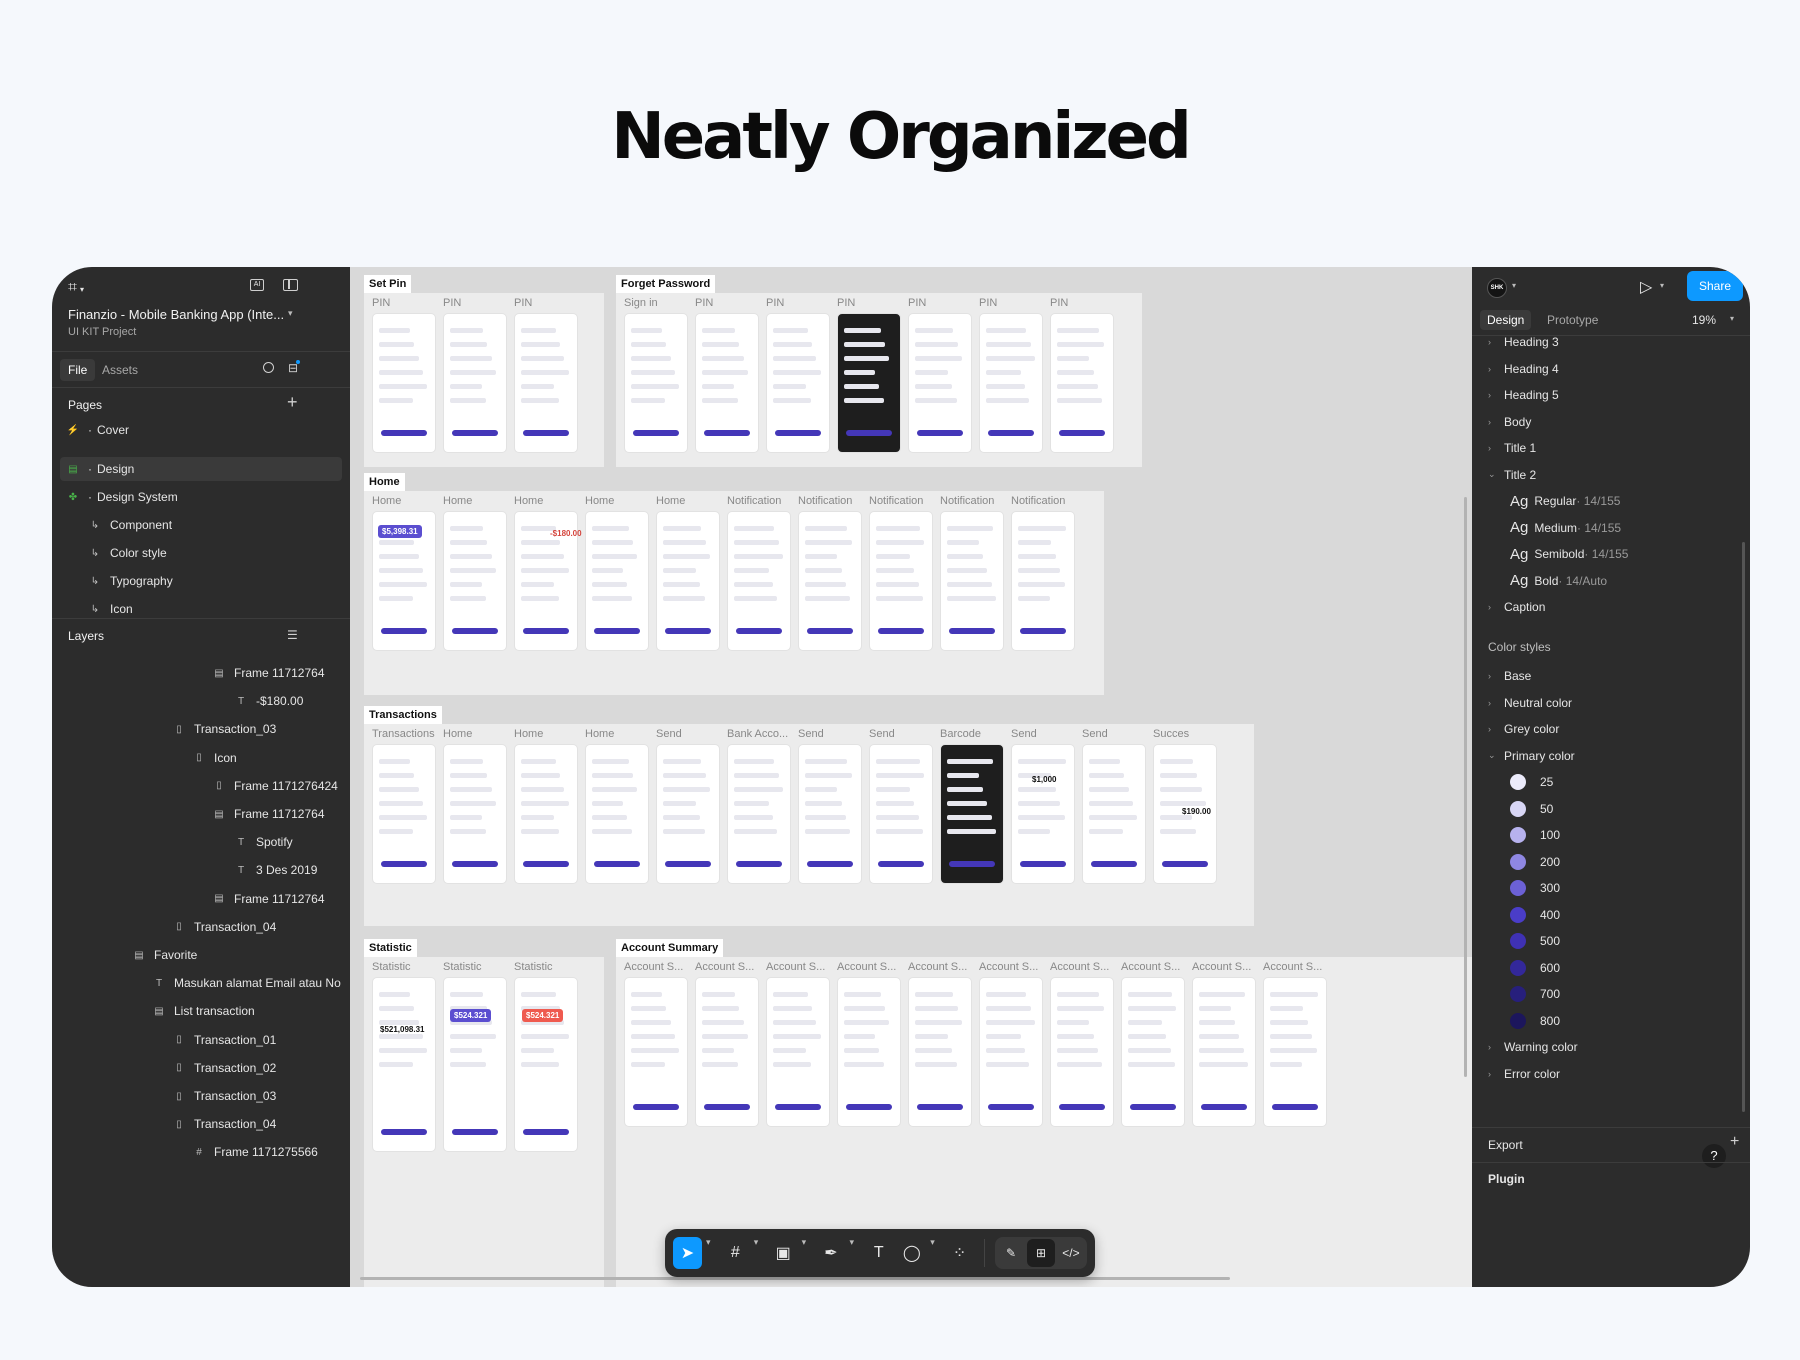 The image size is (1800, 1360). What do you see at coordinates (122, 497) in the screenshot?
I see `page-item-design-system: ✤ · Design System` at bounding box center [122, 497].